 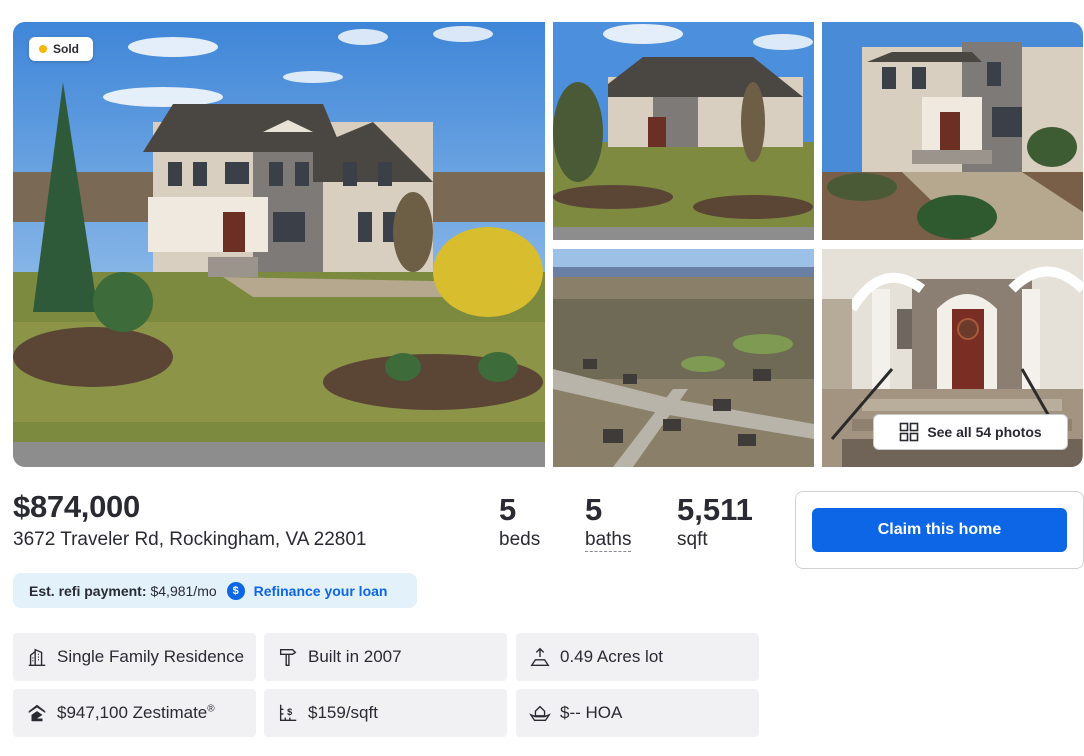 What do you see at coordinates (519, 522) in the screenshot?
I see `stat-beds: 5 beds` at bounding box center [519, 522].